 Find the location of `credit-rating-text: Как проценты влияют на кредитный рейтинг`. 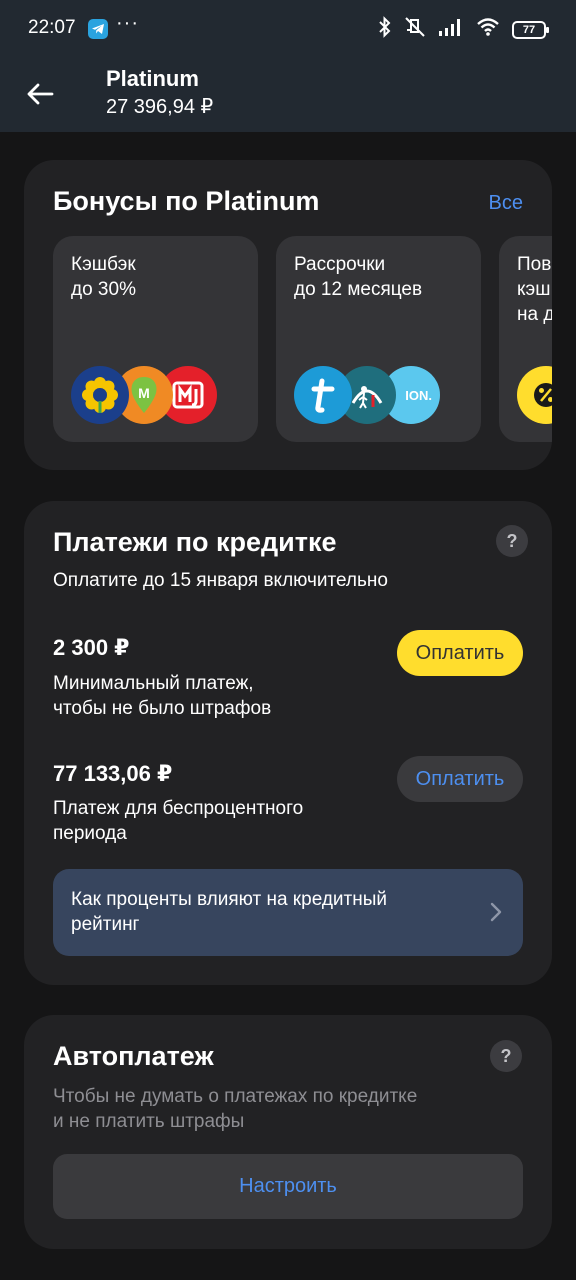

credit-rating-text: Как проценты влияют на кредитный рейтинг is located at coordinates (229, 912).